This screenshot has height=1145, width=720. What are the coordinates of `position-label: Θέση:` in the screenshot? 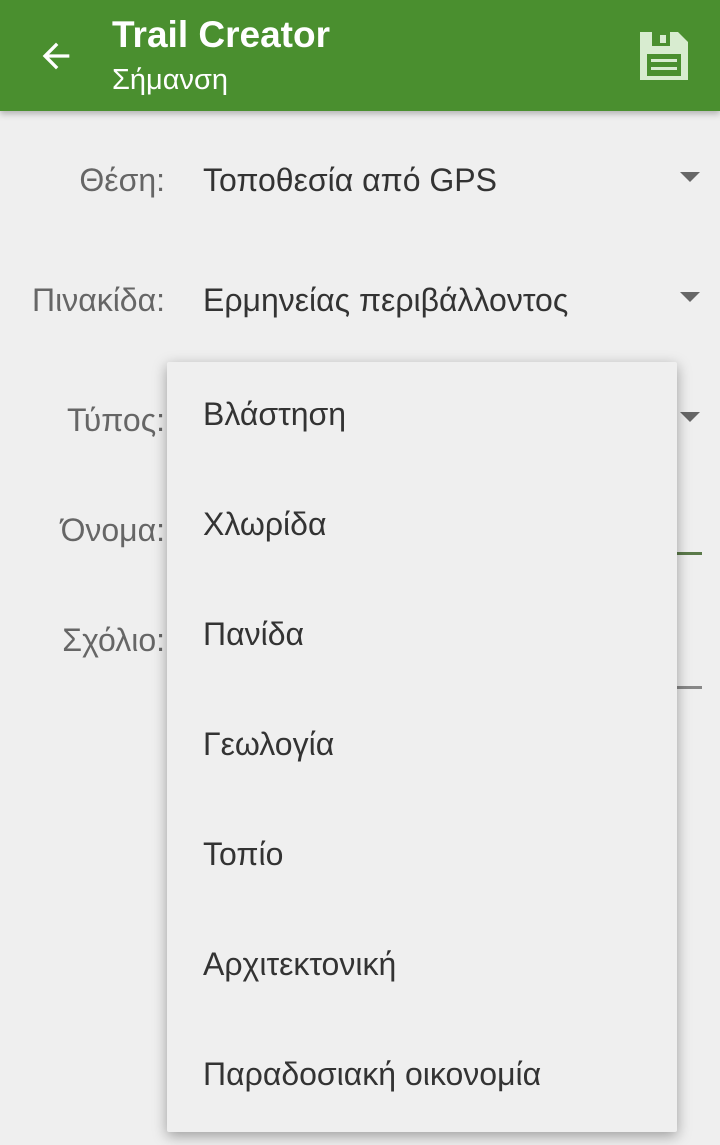 It's located at (122, 180).